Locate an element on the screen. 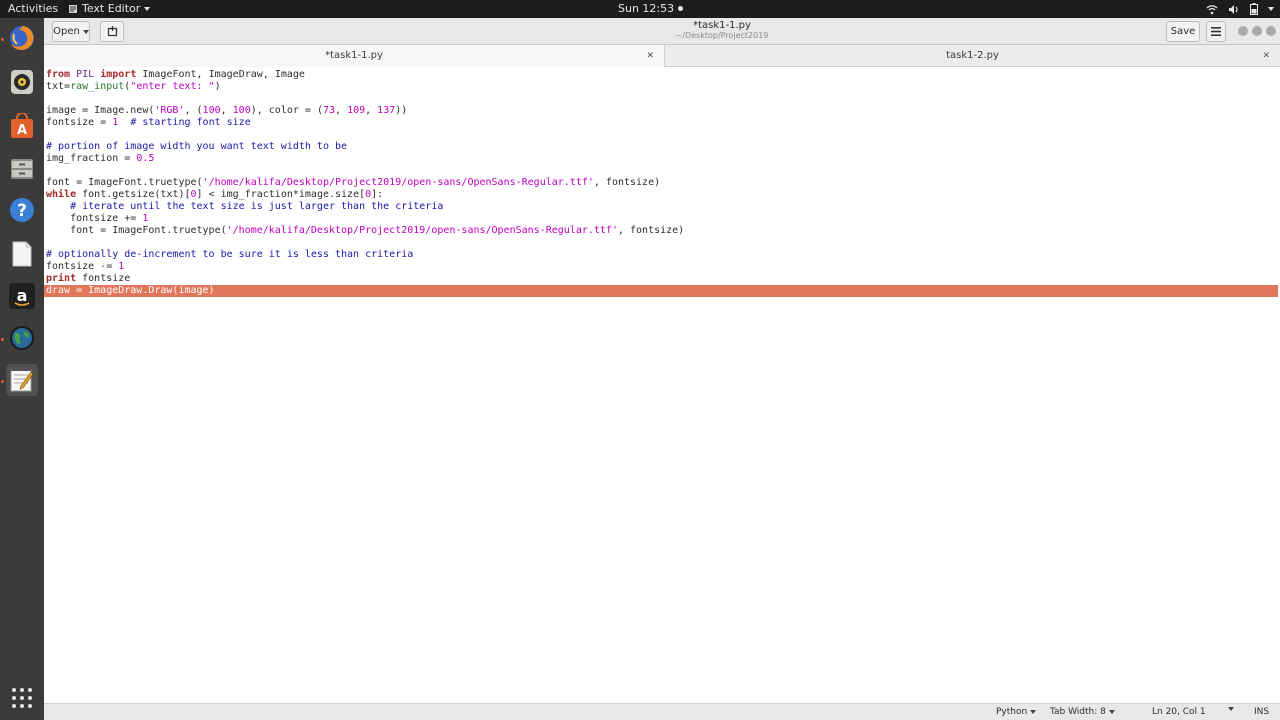 The image size is (1280, 720). text-editor-launcher is located at coordinates (22, 380).